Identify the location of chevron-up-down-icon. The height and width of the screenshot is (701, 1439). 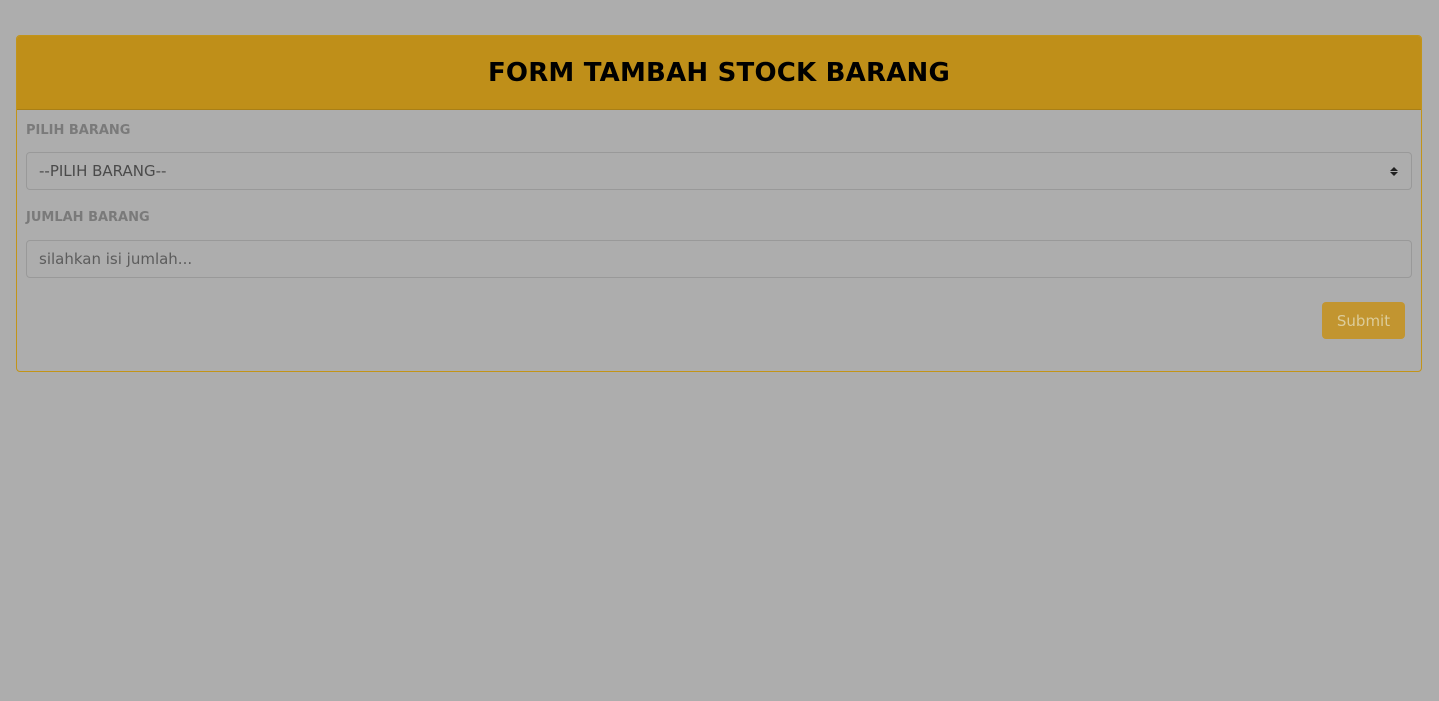
(1394, 171).